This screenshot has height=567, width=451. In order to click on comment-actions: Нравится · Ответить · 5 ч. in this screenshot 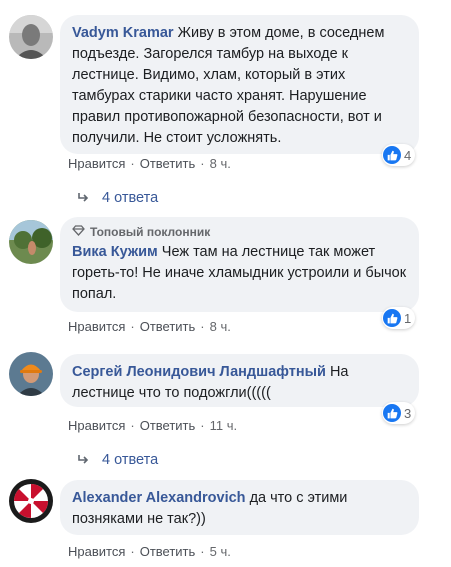, I will do `click(149, 552)`.